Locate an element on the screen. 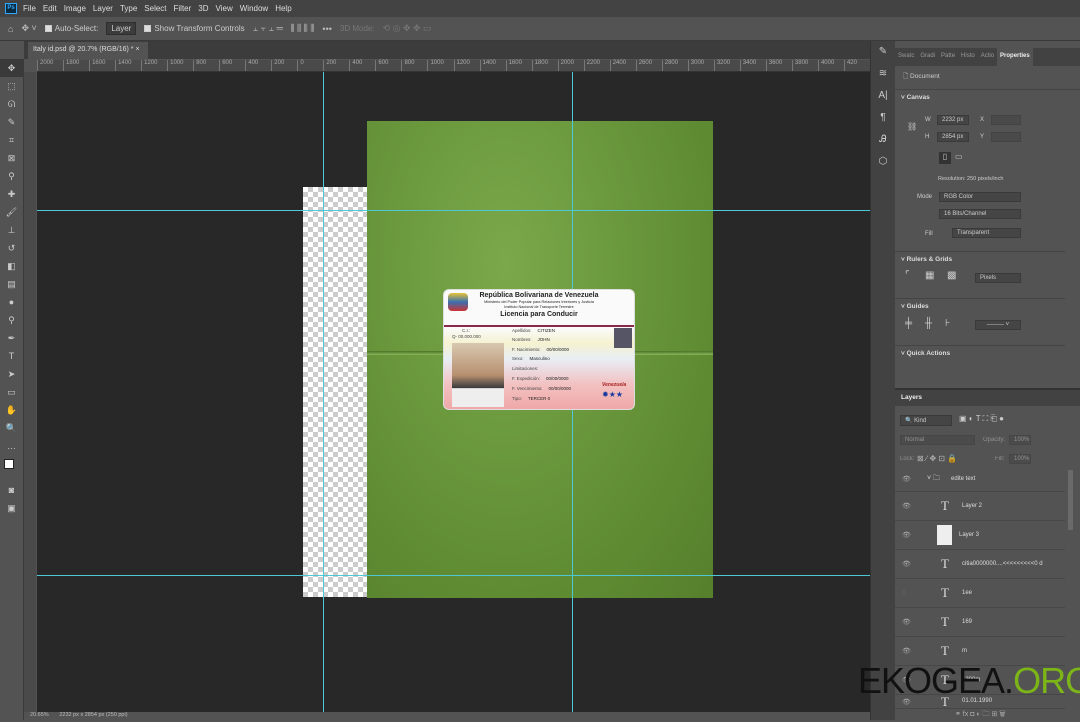 This screenshot has height=722, width=1080. guide-vertical is located at coordinates (323, 392).